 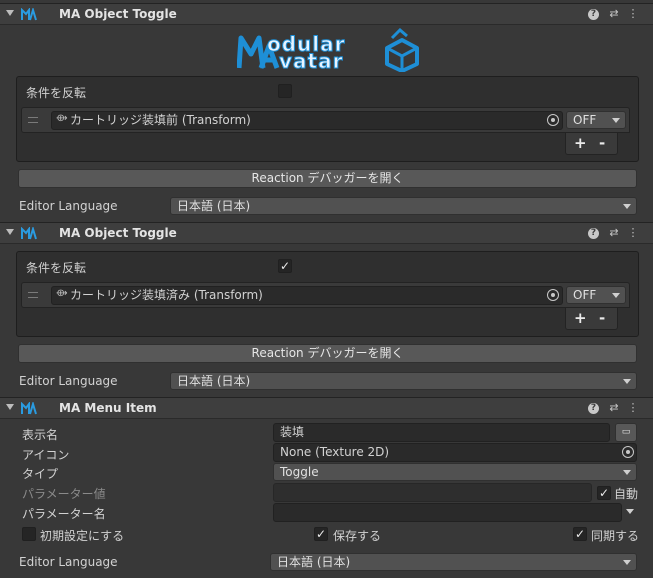 I want to click on parameter-name-field, so click(x=447, y=512).